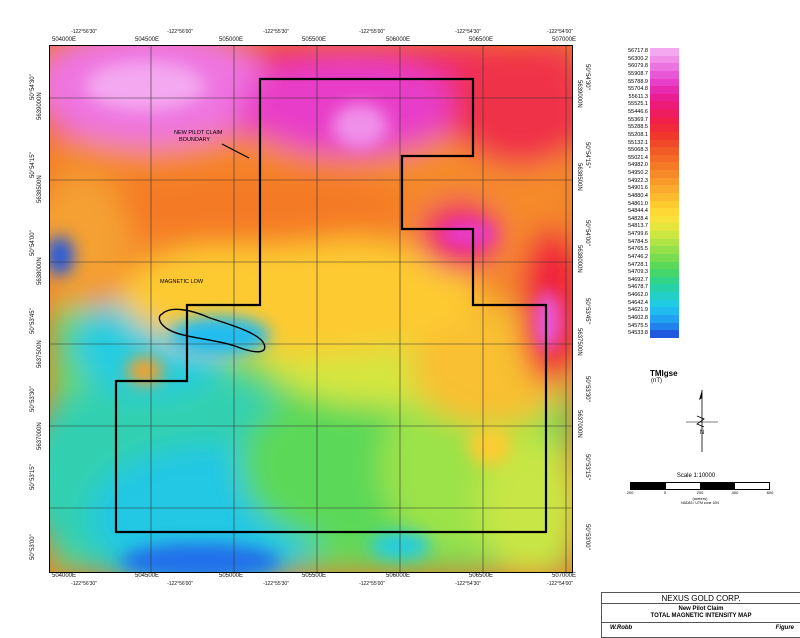 The image size is (800, 638). I want to click on legend-item: 54728.1, so click(649, 265).